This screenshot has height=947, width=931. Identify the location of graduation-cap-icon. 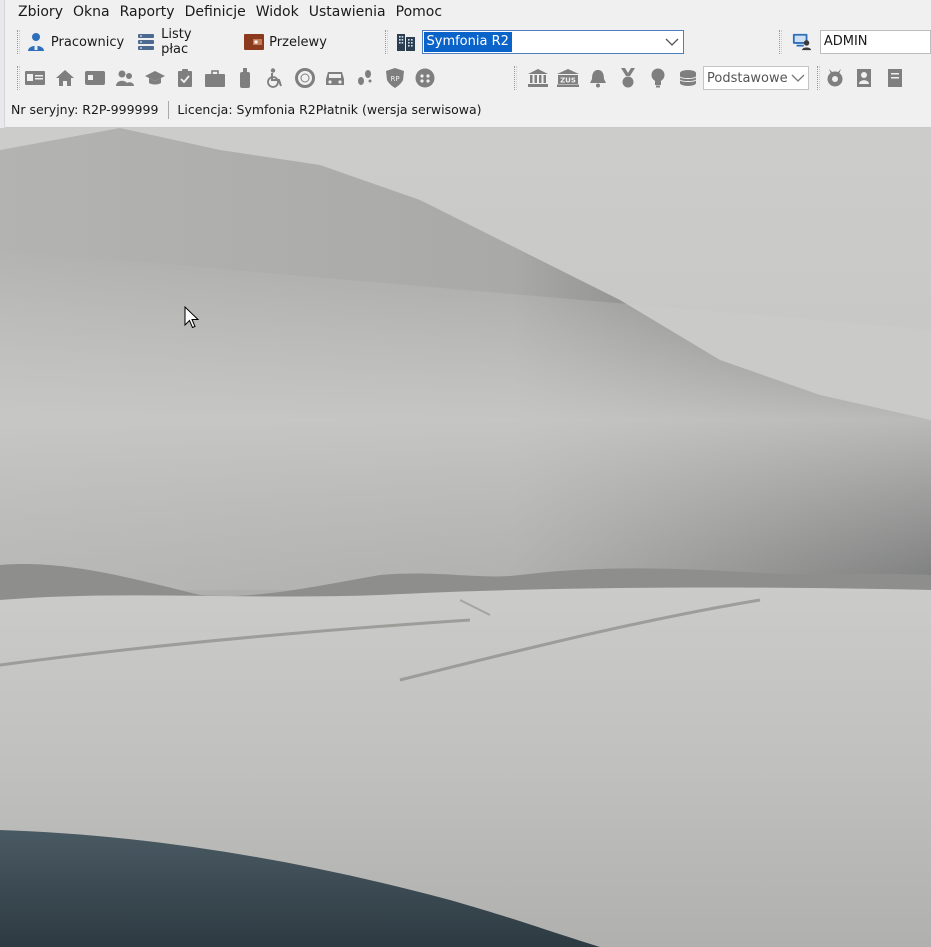
(155, 78).